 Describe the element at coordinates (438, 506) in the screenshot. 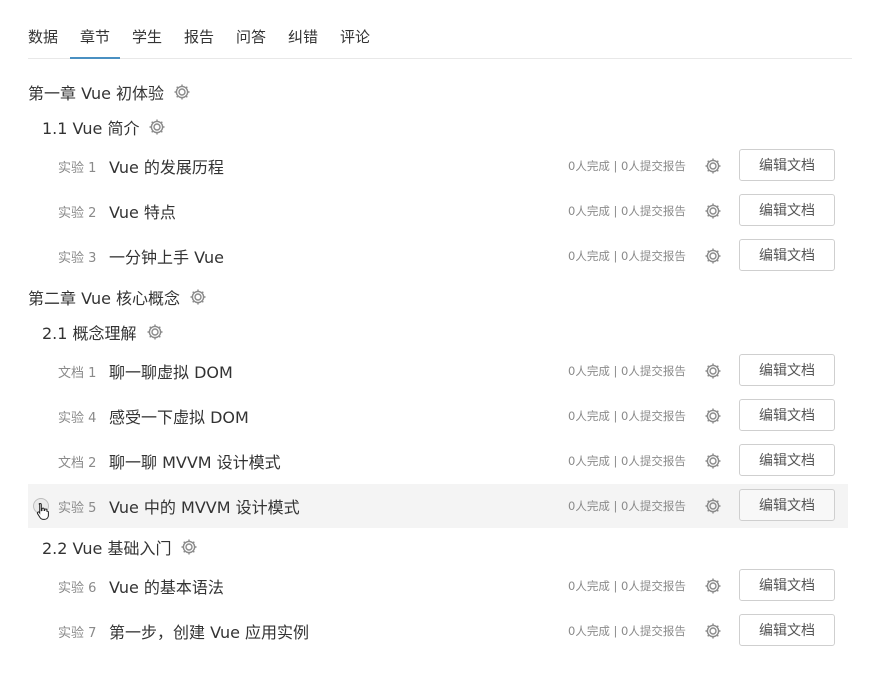

I see `list-item-hovered: 实验 5 Vue 中的 MVVM 设计模式 0人完成 | 0人提交报告 编辑文档` at that location.